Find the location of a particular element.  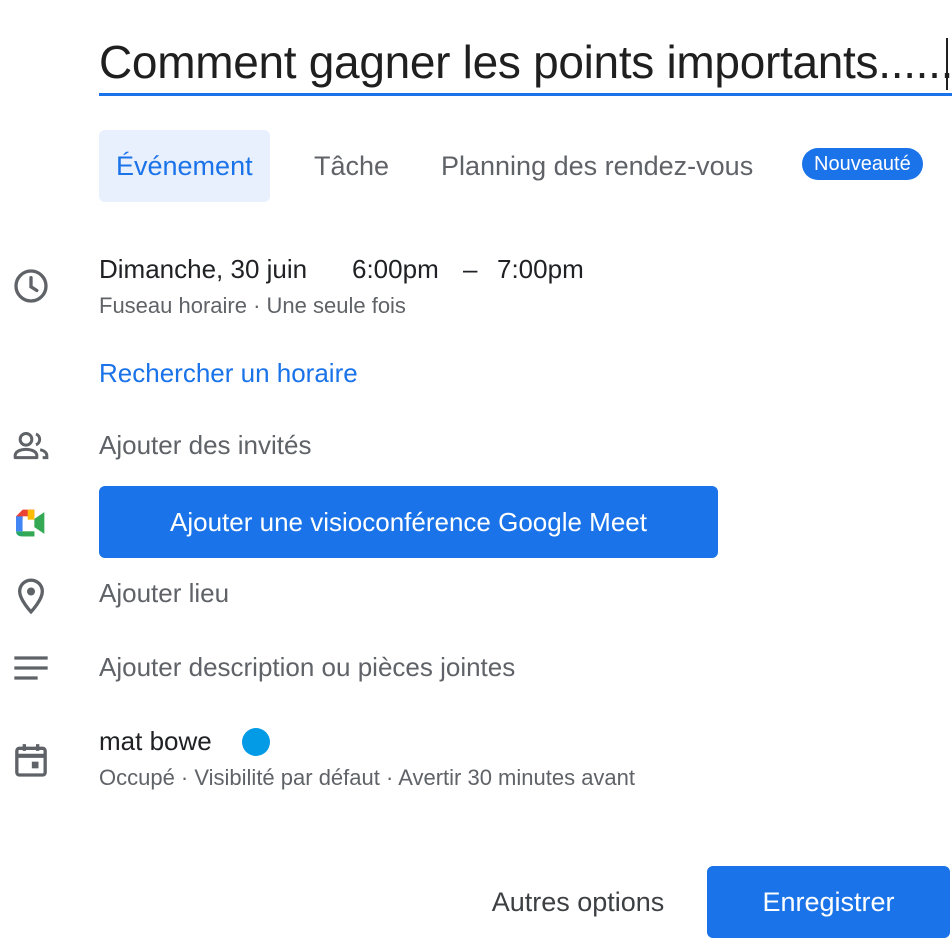

event-title-input is located at coordinates (525, 62).